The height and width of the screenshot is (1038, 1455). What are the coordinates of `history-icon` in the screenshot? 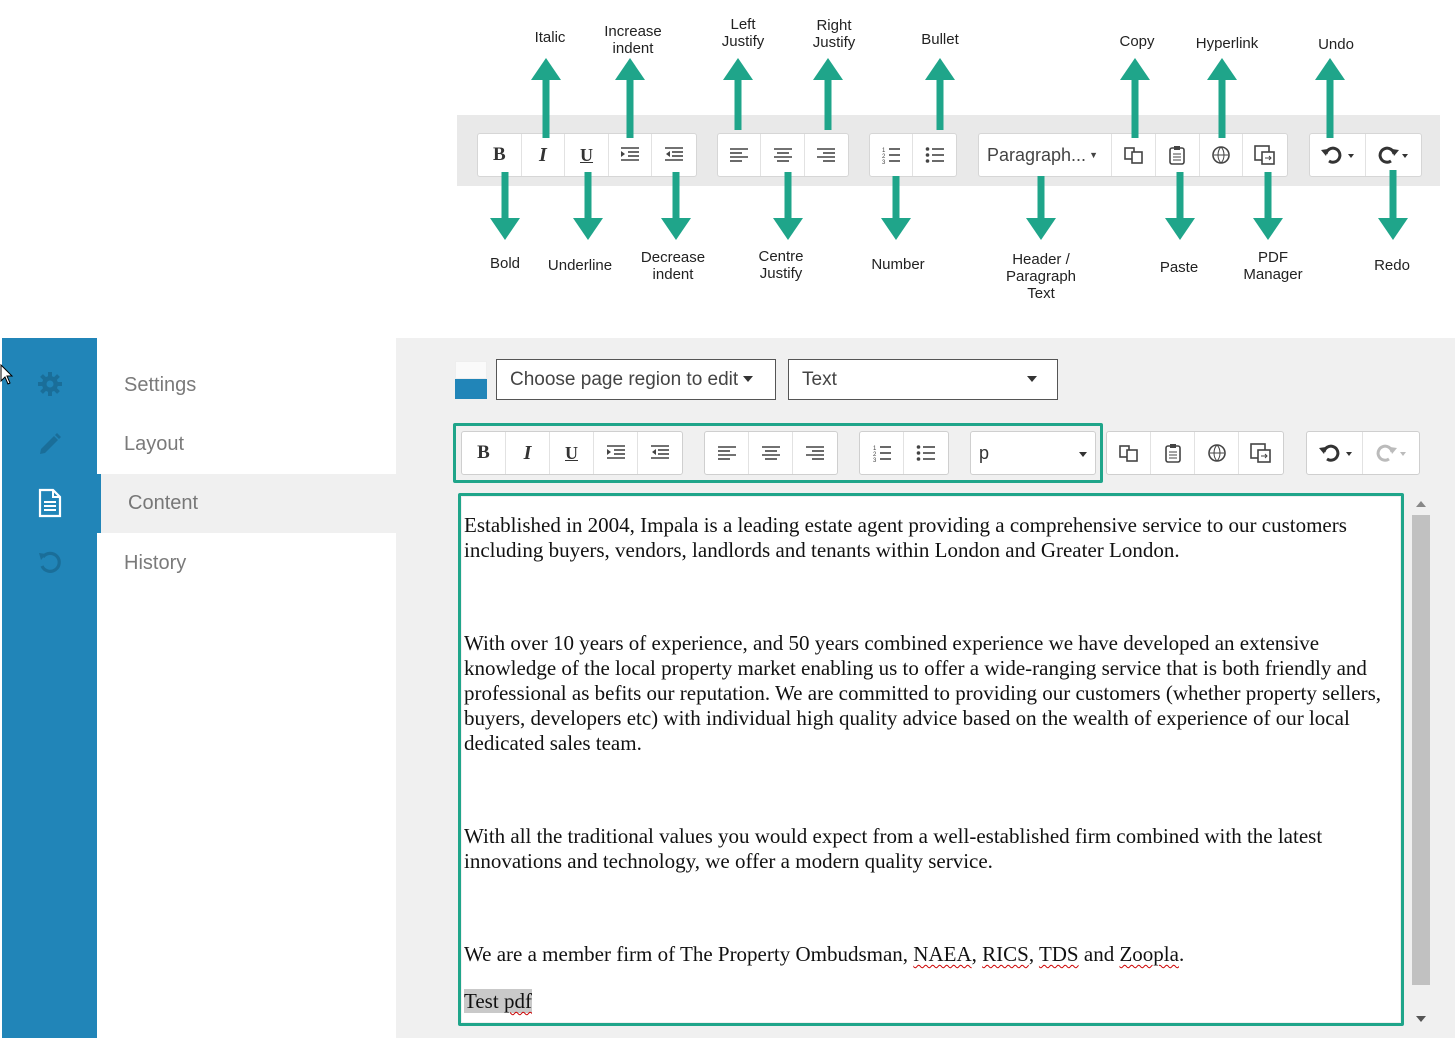 It's located at (49, 562).